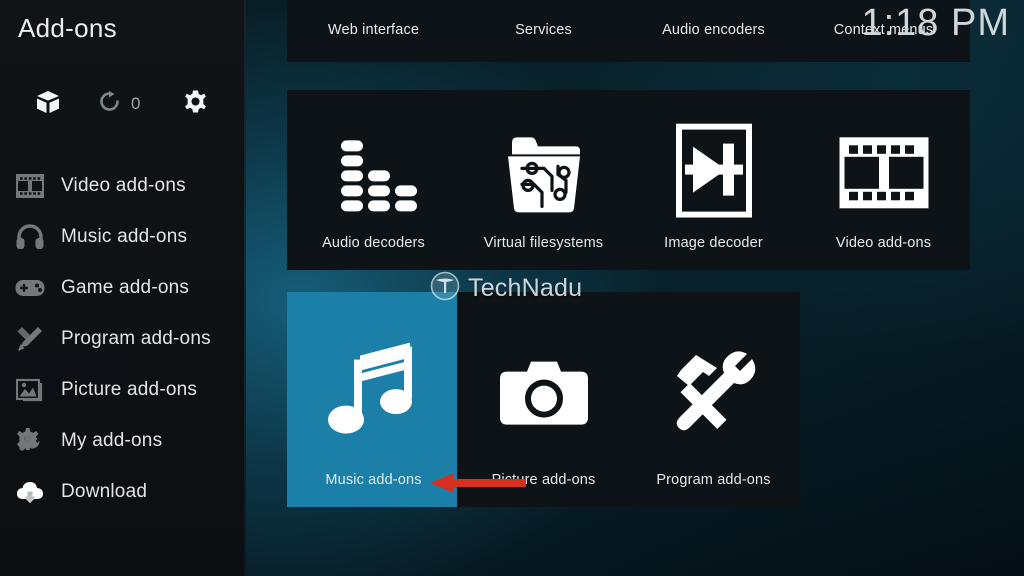 This screenshot has width=1024, height=576. Describe the element at coordinates (30, 390) in the screenshot. I see `picture-frame-icon` at that location.